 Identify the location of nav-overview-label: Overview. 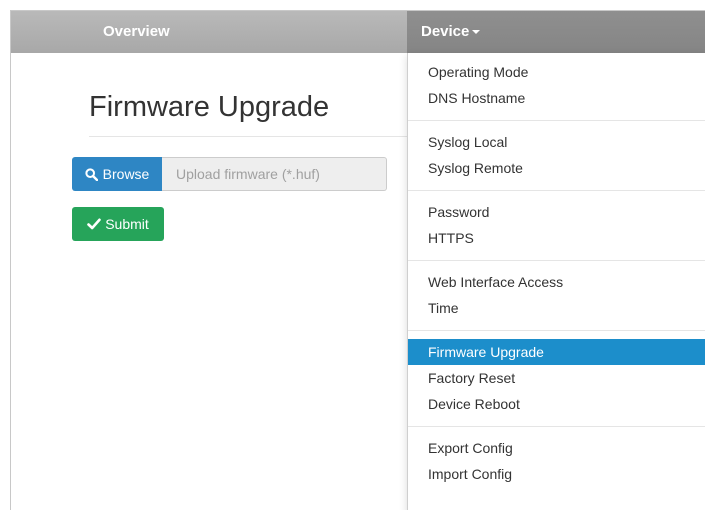
(136, 31).